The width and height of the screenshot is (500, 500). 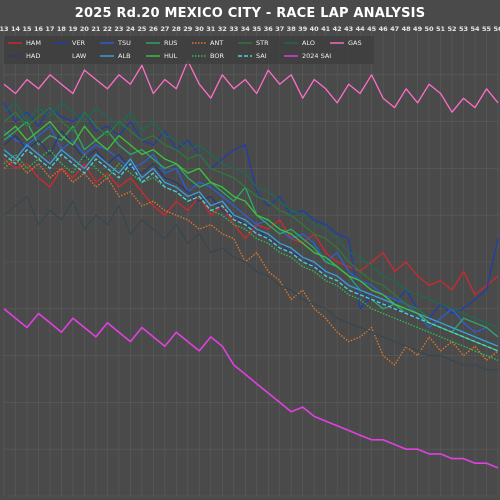 What do you see at coordinates (216, 43) in the screenshot?
I see `legend-label: ANT` at bounding box center [216, 43].